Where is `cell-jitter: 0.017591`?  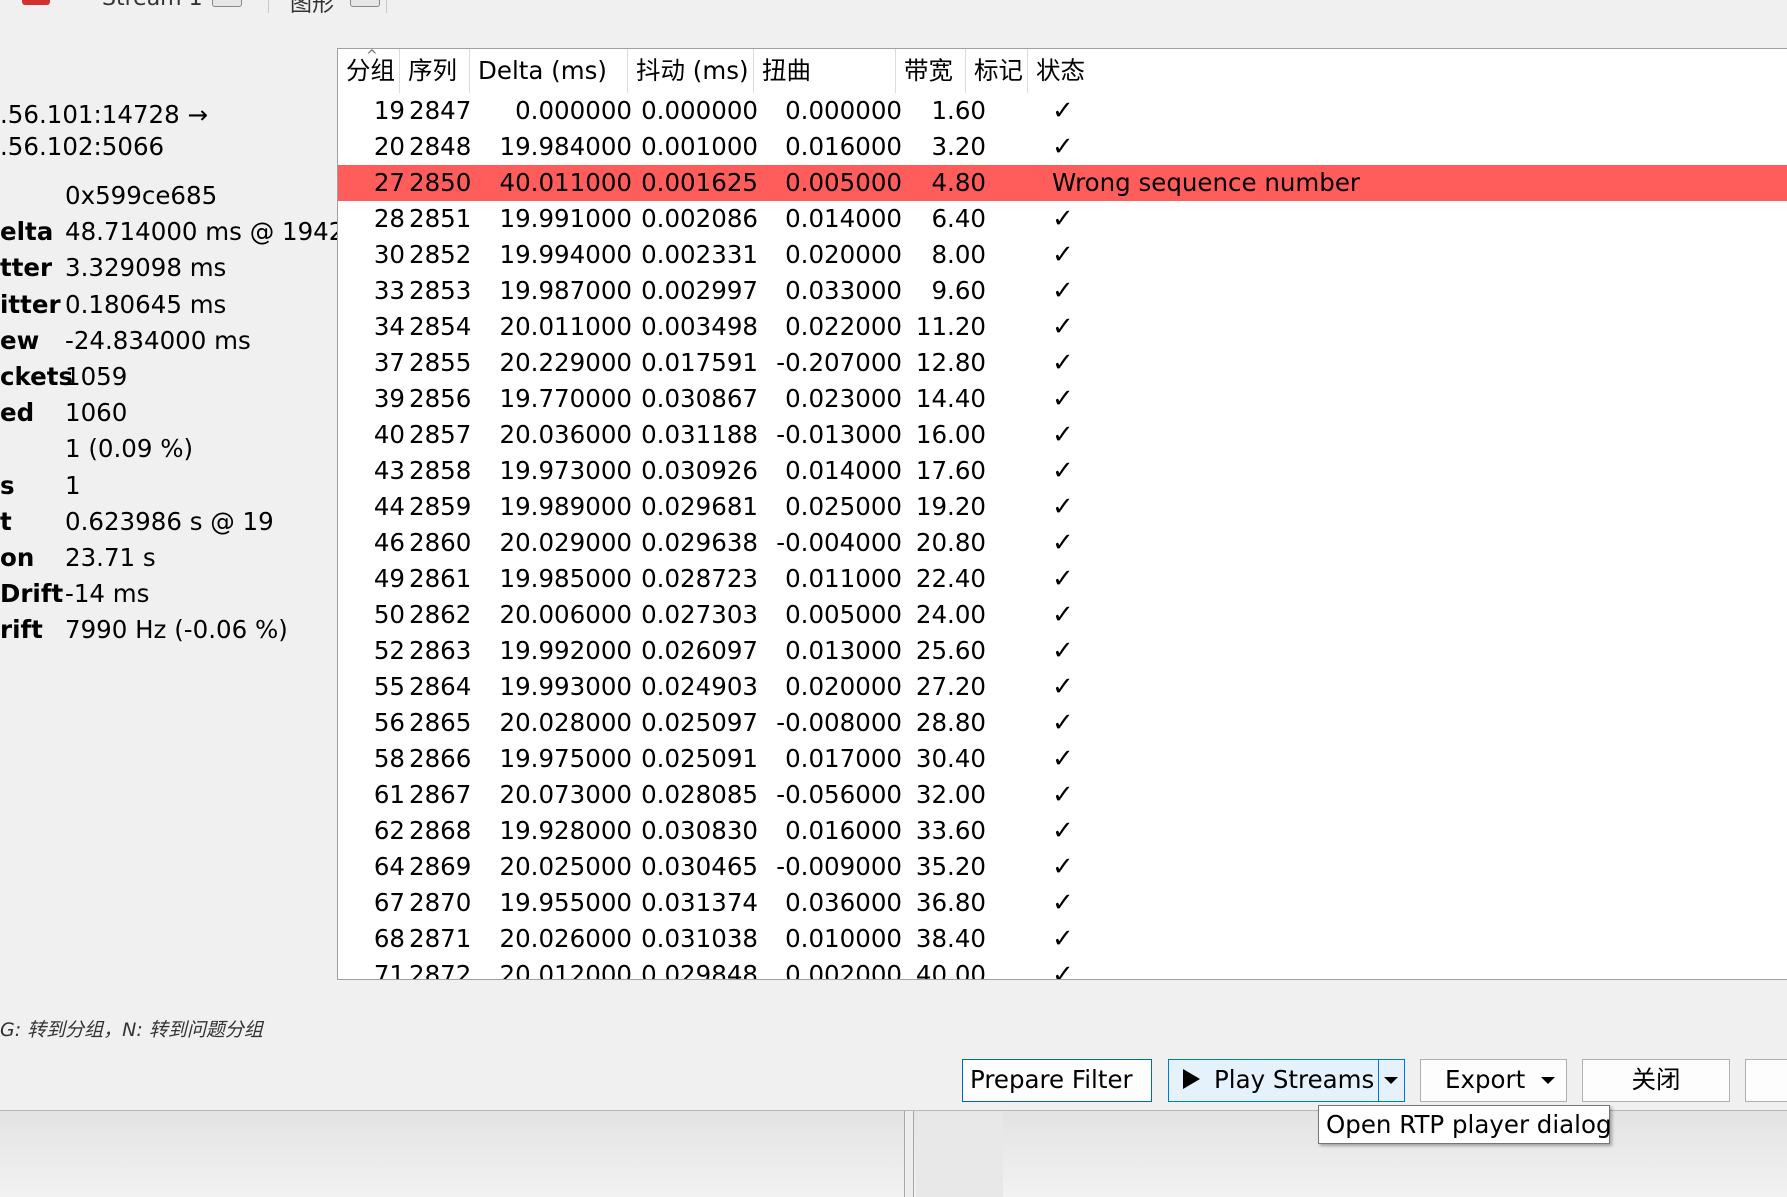 cell-jitter: 0.017591 is located at coordinates (699, 362).